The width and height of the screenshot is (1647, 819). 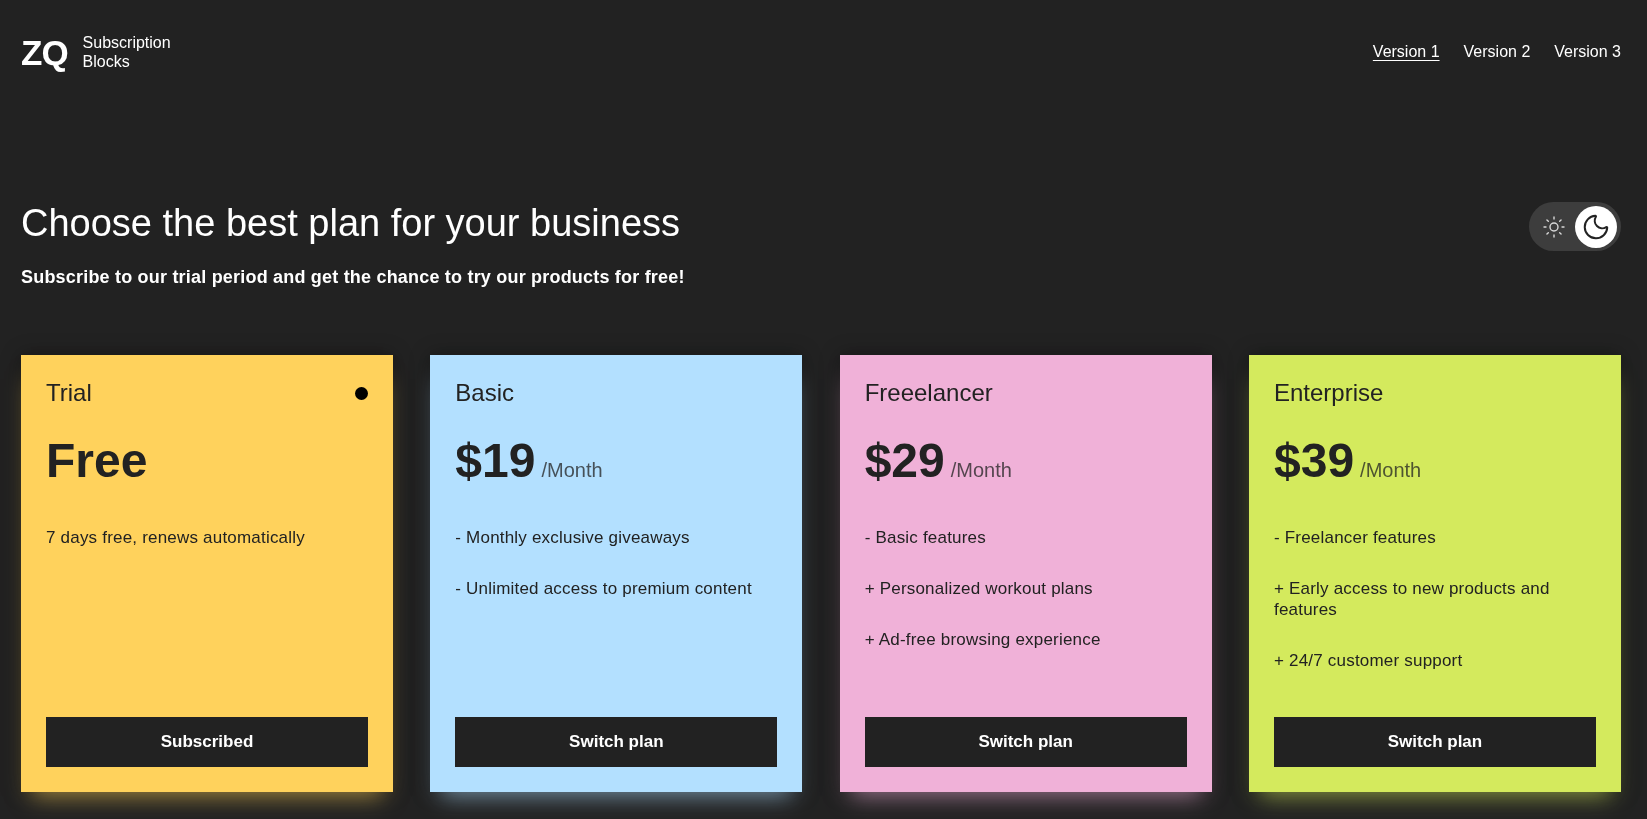 I want to click on plan-feature: + Ad-free browsing experience, so click(x=983, y=639).